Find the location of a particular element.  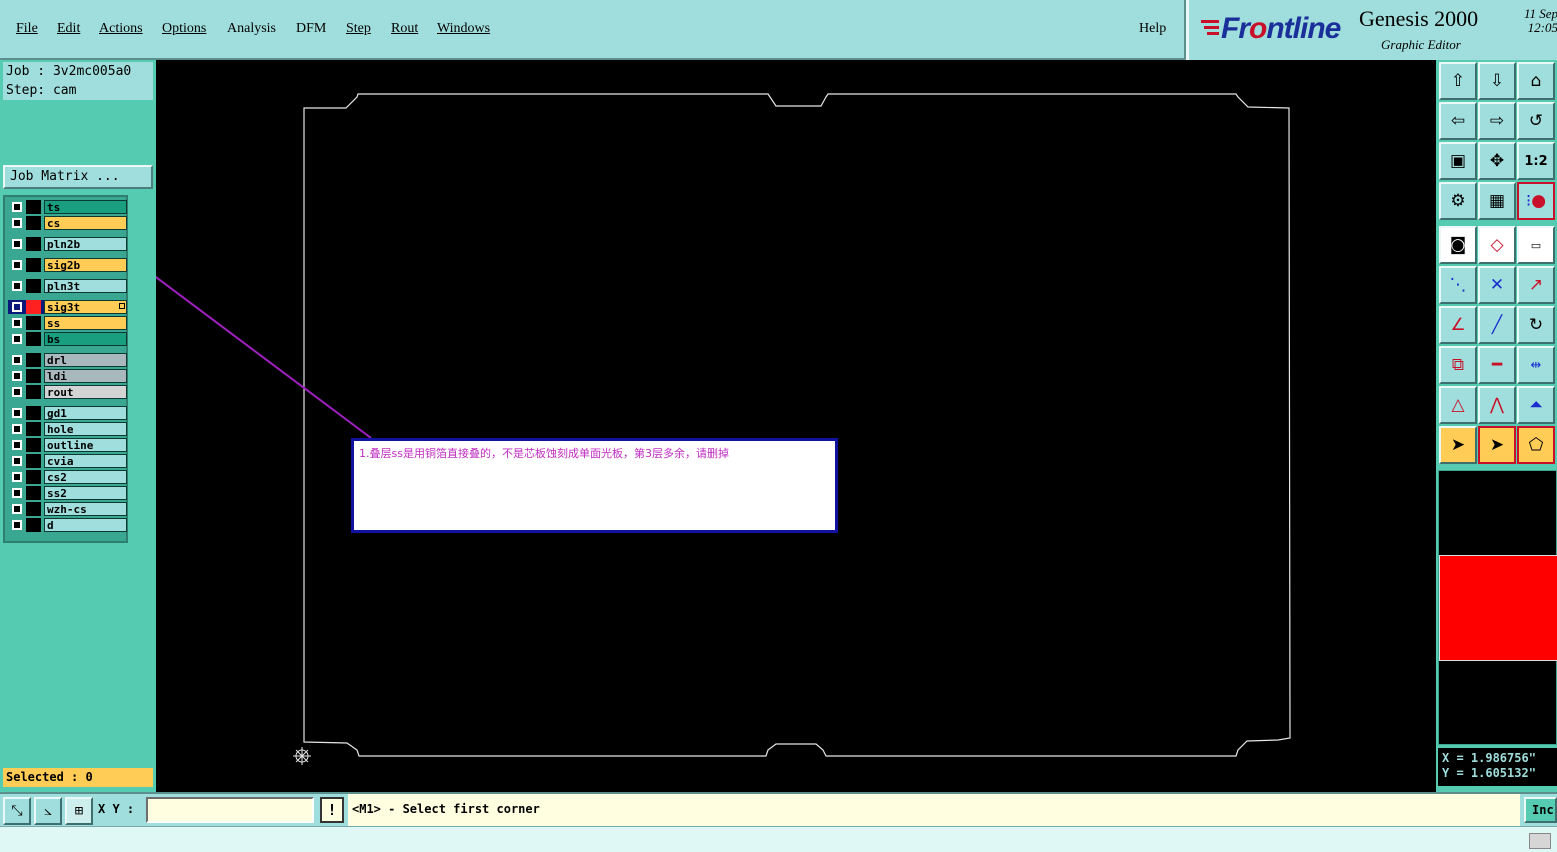

menu-edit: Edit is located at coordinates (68, 29).